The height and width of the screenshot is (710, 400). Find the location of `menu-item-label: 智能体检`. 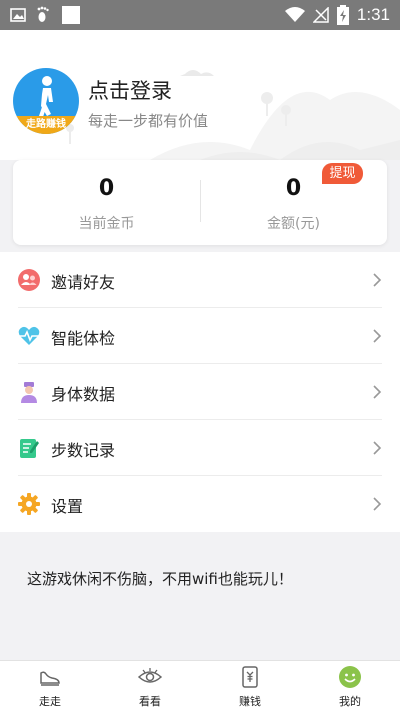

menu-item-label: 智能体检 is located at coordinates (83, 338).